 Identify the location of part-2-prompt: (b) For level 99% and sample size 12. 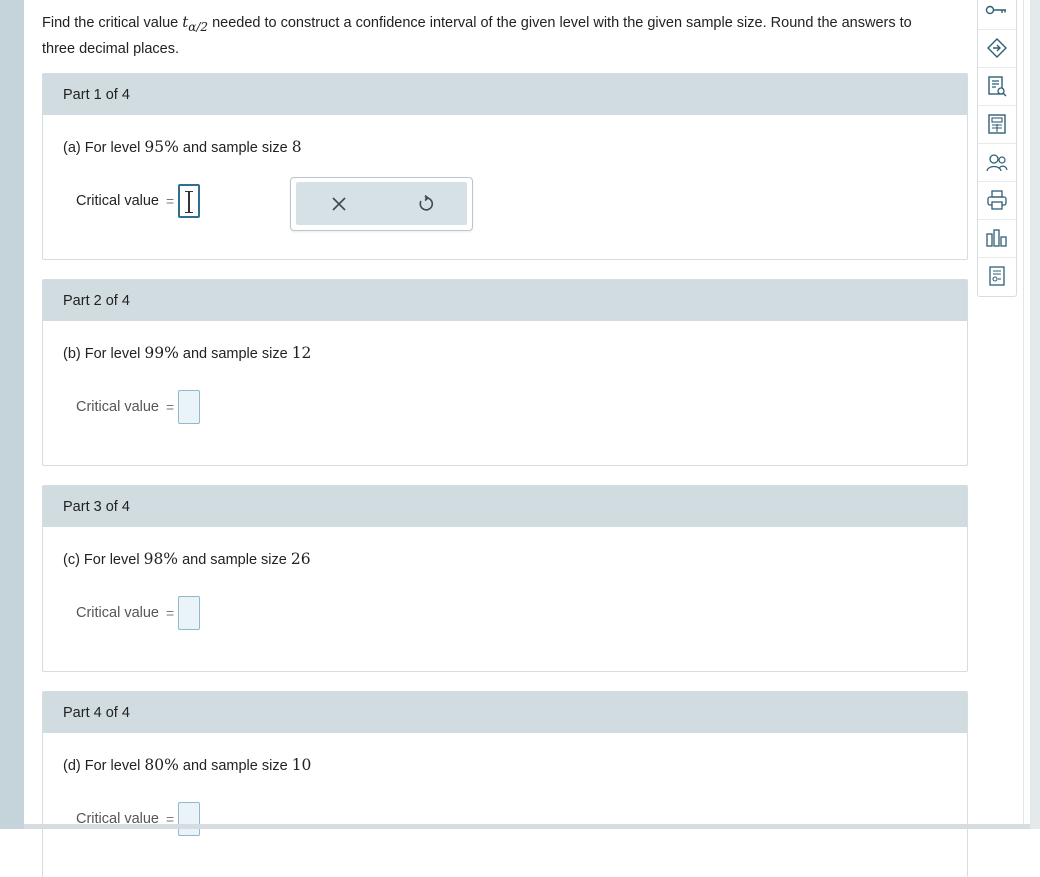
(187, 353).